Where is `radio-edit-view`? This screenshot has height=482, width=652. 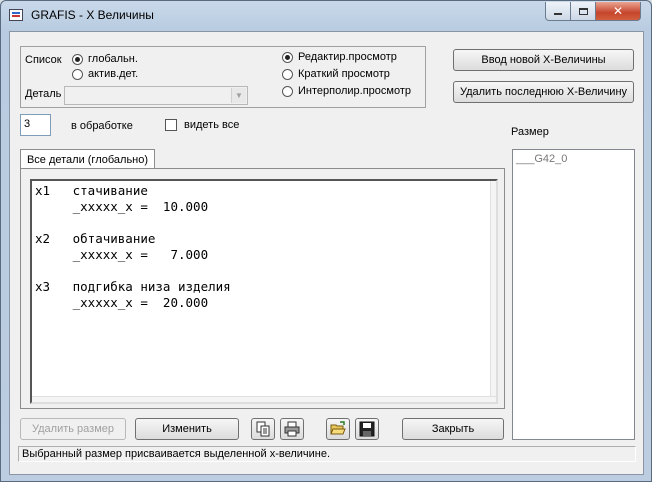 radio-edit-view is located at coordinates (287, 57).